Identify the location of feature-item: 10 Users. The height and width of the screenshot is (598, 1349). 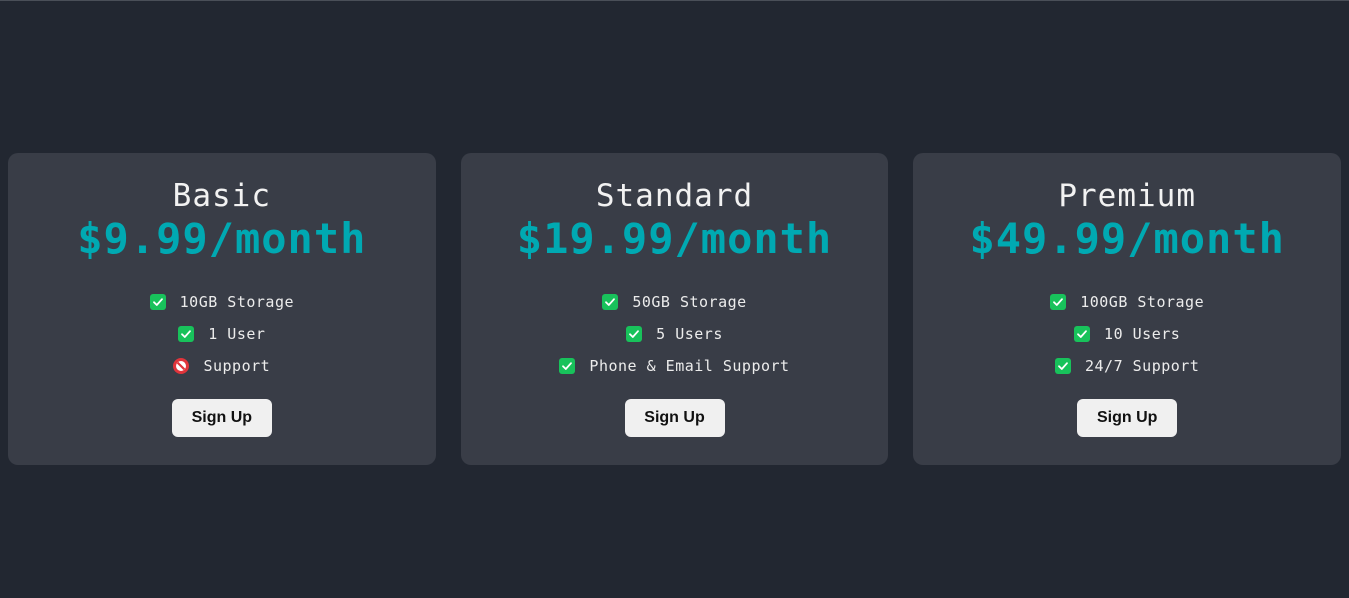
(1127, 334).